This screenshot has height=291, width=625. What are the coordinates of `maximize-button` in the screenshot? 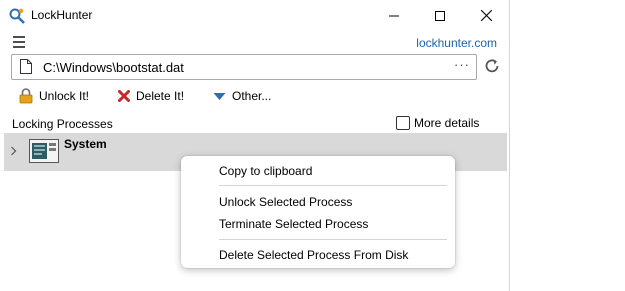 It's located at (440, 15).